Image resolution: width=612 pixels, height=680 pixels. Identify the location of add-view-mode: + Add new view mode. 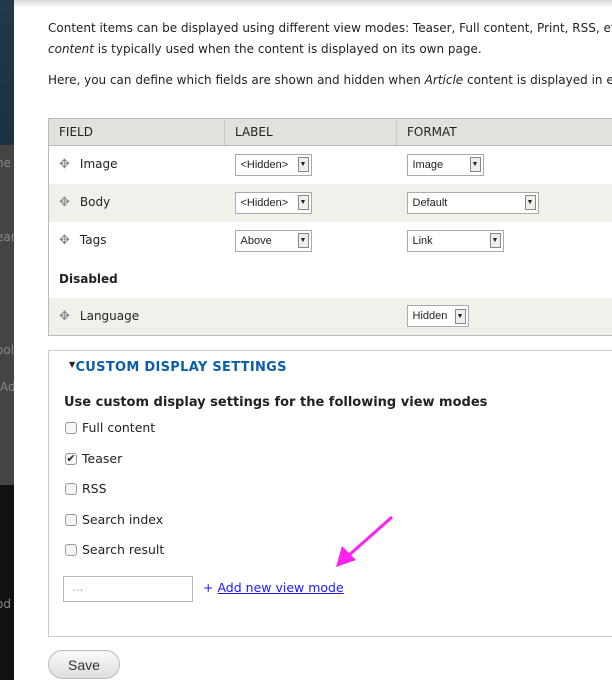
(273, 587).